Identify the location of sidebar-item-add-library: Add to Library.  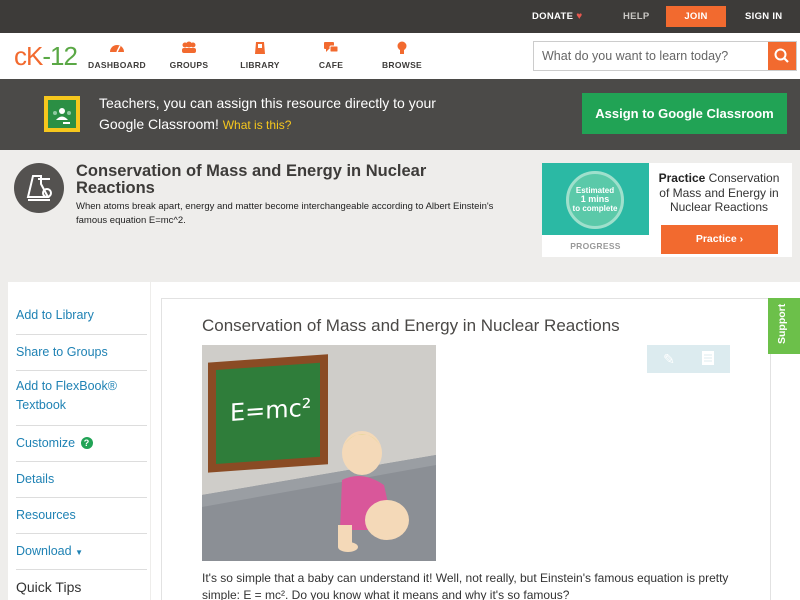
(81, 316).